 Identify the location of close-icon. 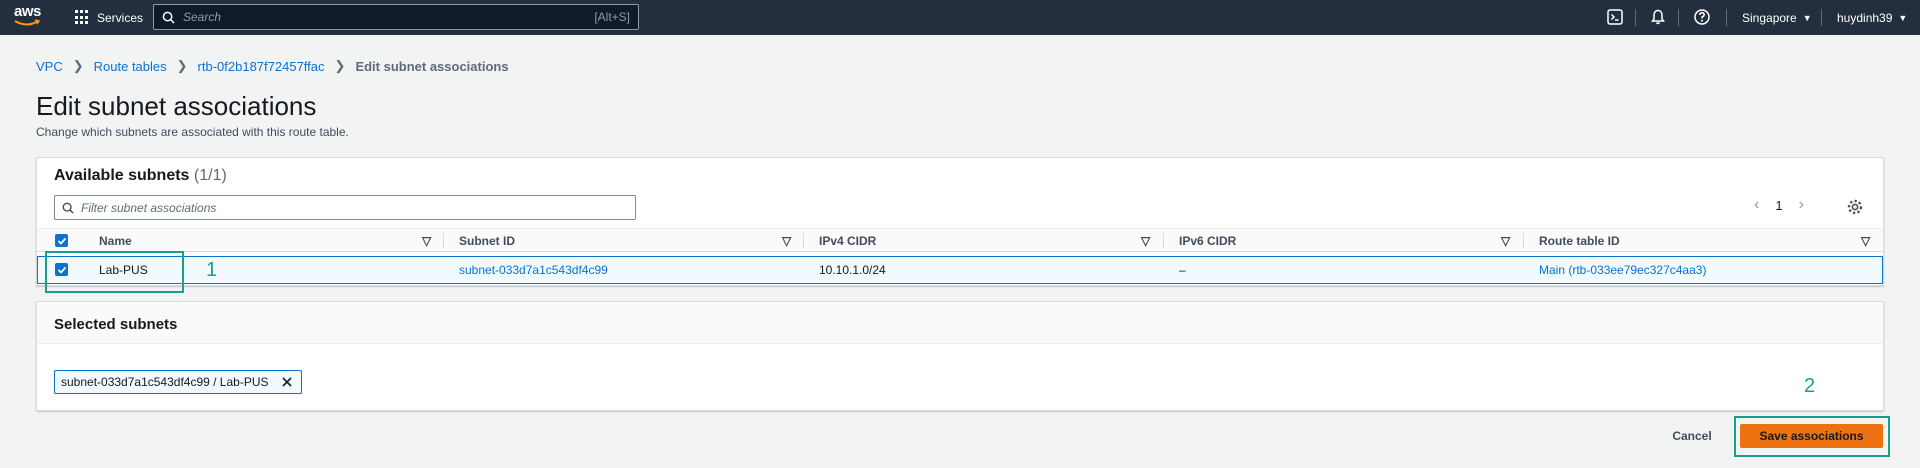
(287, 382).